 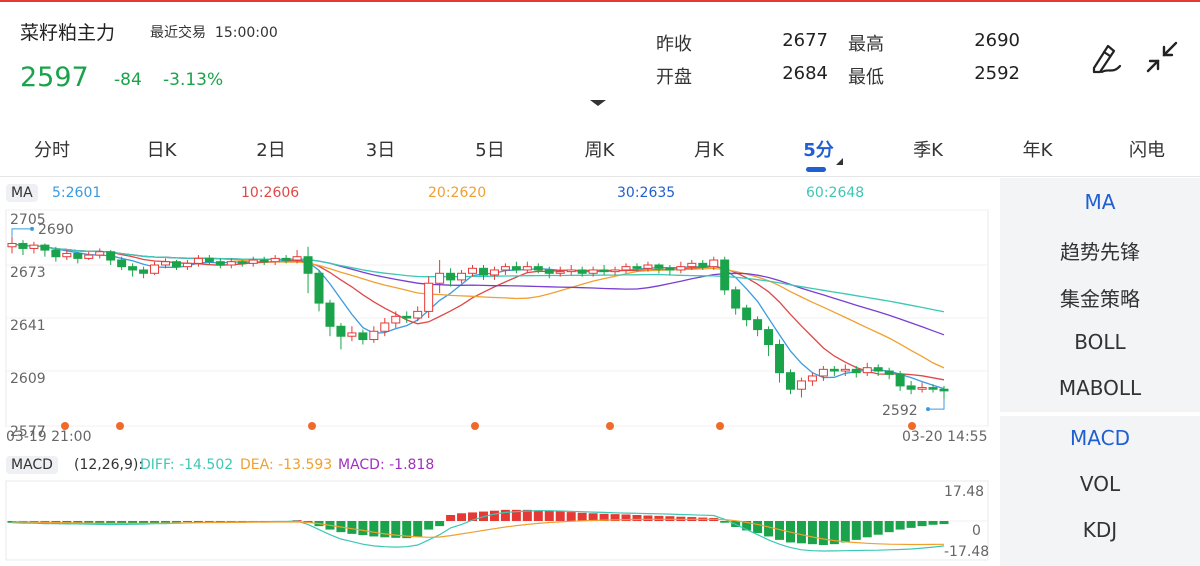 What do you see at coordinates (48, 437) in the screenshot?
I see `x-axis-start: 03-19 21:00` at bounding box center [48, 437].